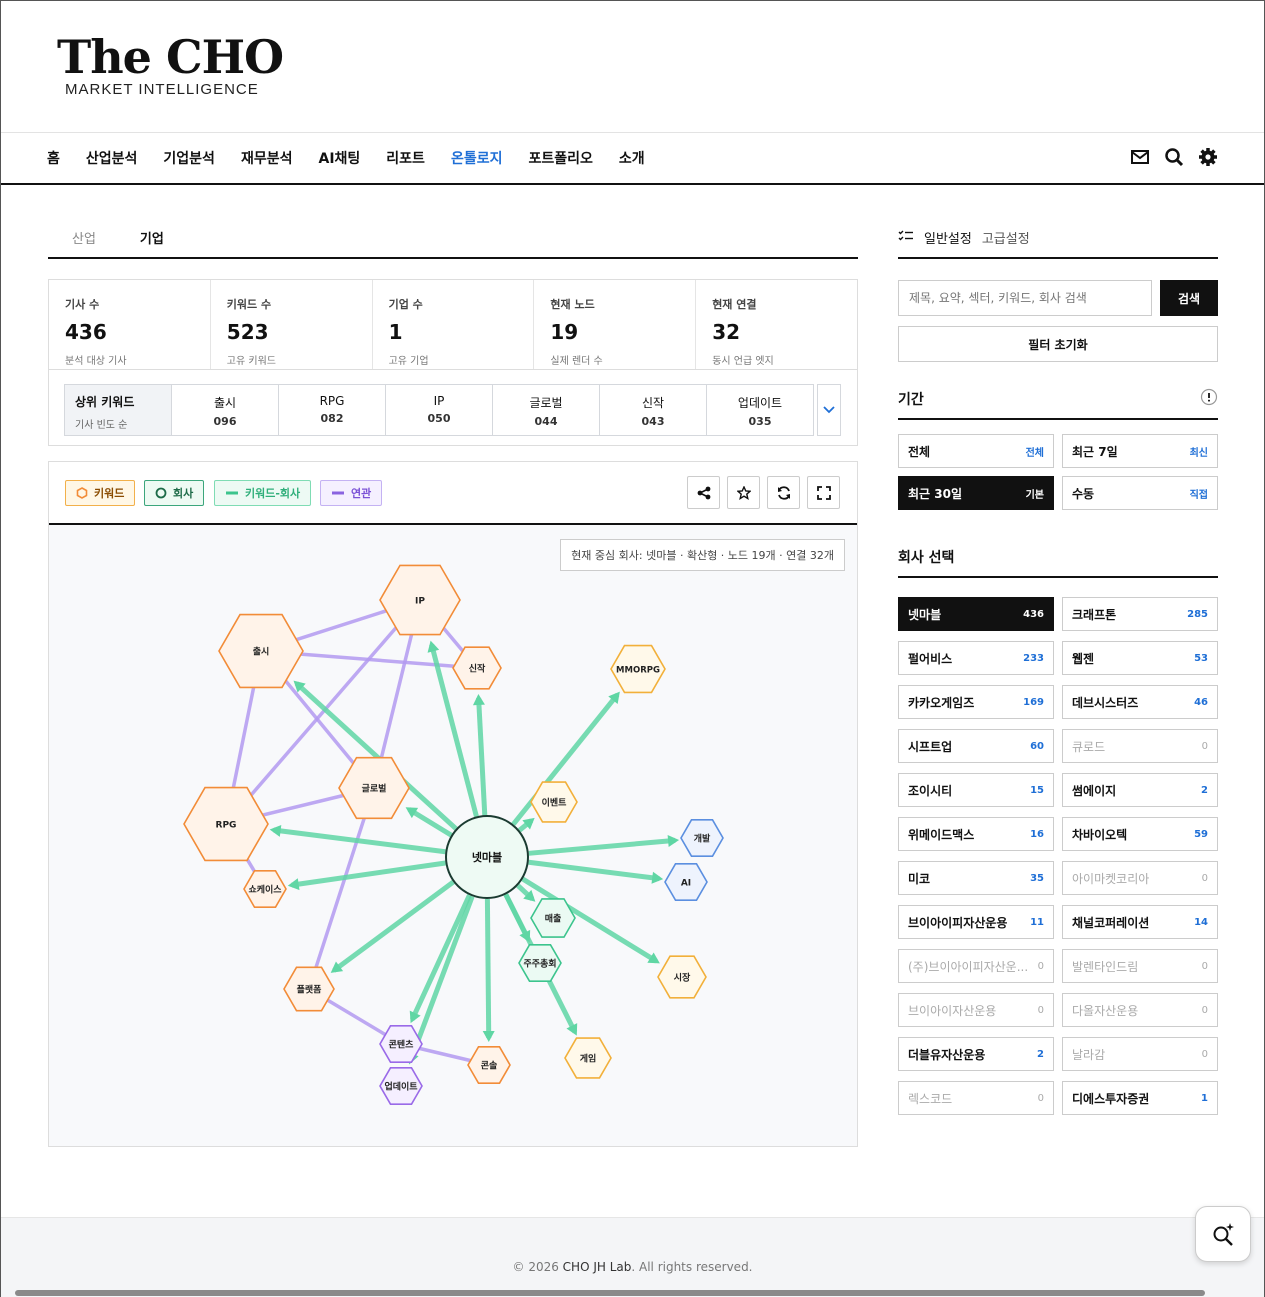 This screenshot has width=1265, height=1297. Describe the element at coordinates (976, 658) in the screenshot. I see `company-option: 펄어비스 233` at that location.